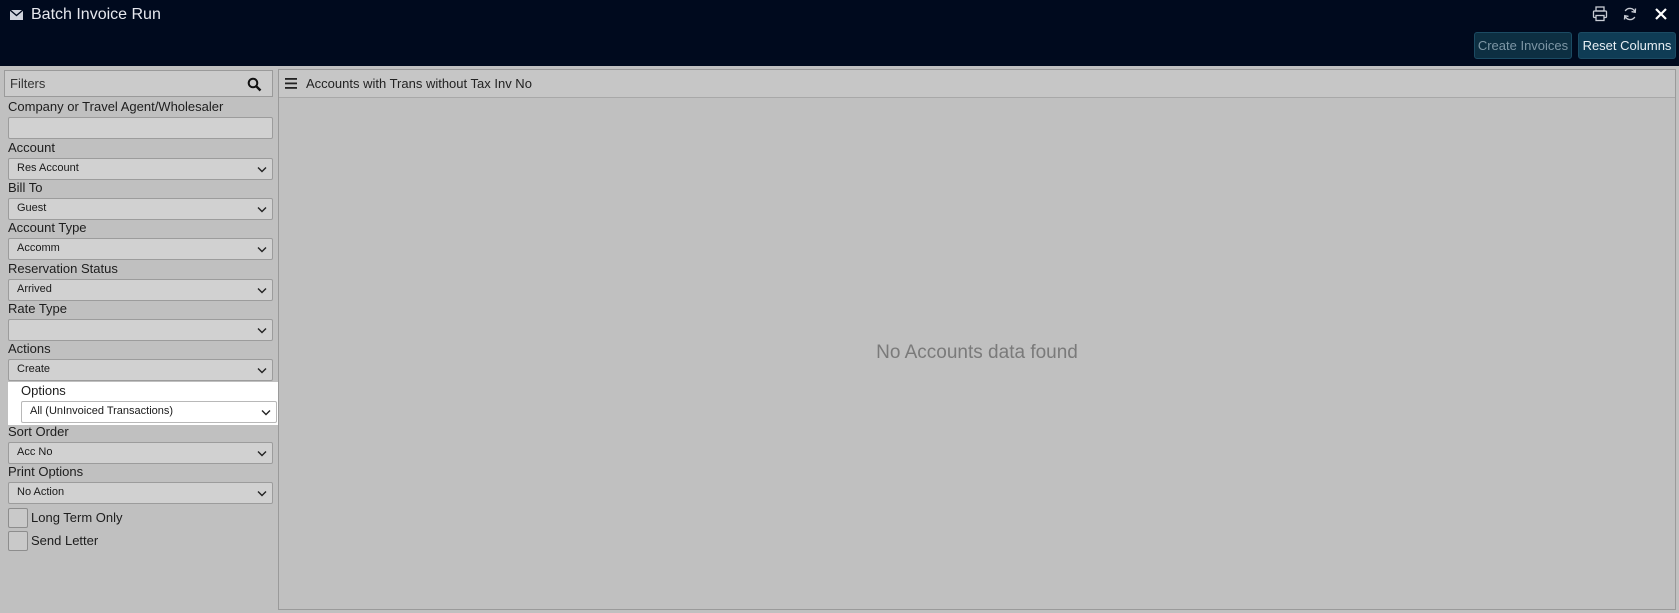 Image resolution: width=1679 pixels, height=613 pixels. I want to click on account-type-select: Accomm, so click(140, 249).